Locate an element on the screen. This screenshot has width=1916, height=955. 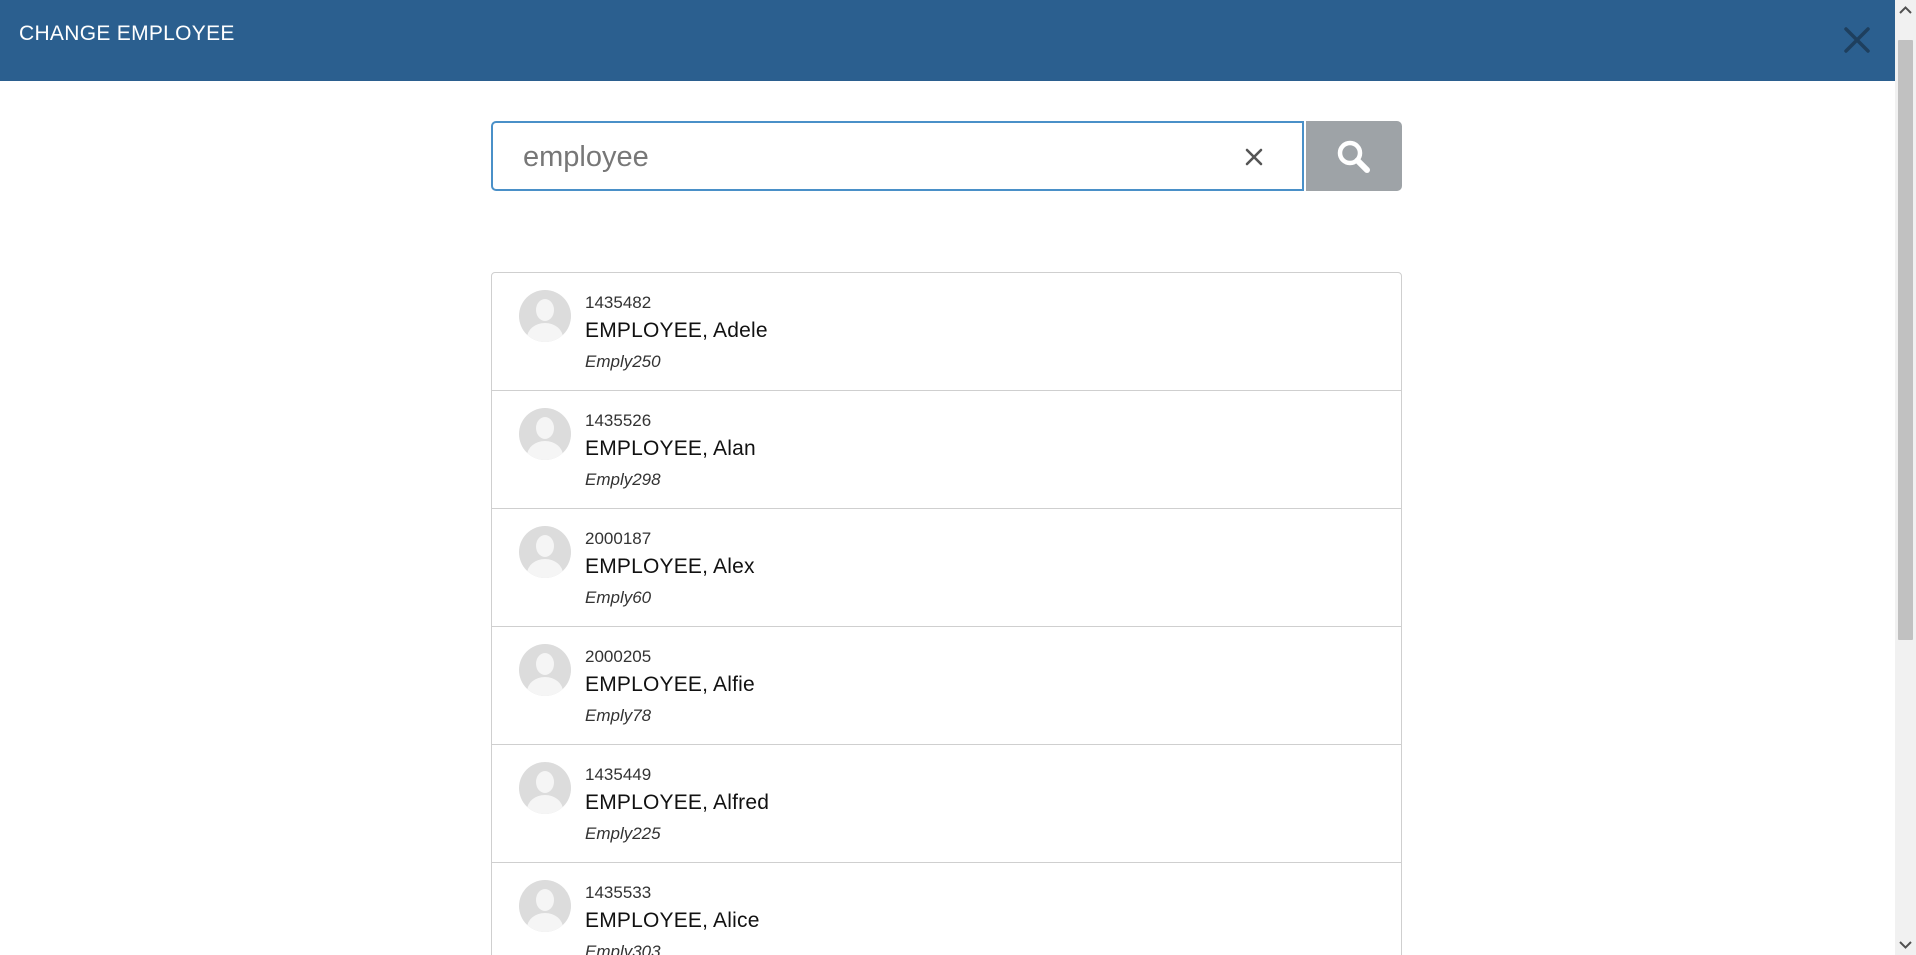
clear-icon is located at coordinates (1254, 157).